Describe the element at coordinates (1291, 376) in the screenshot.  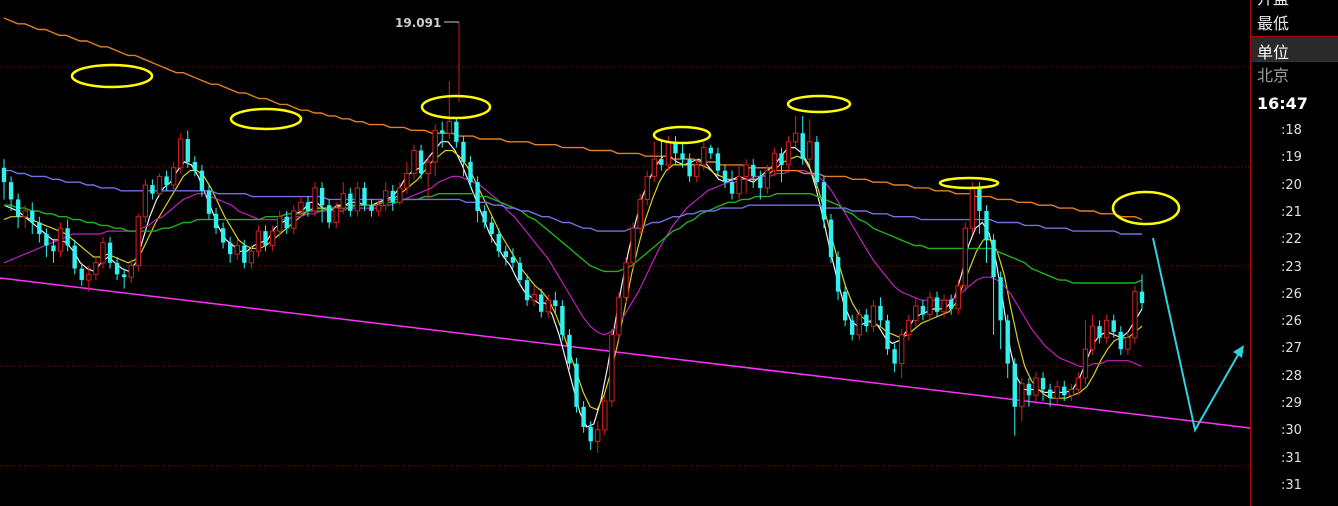
I see `time-tick: :28` at that location.